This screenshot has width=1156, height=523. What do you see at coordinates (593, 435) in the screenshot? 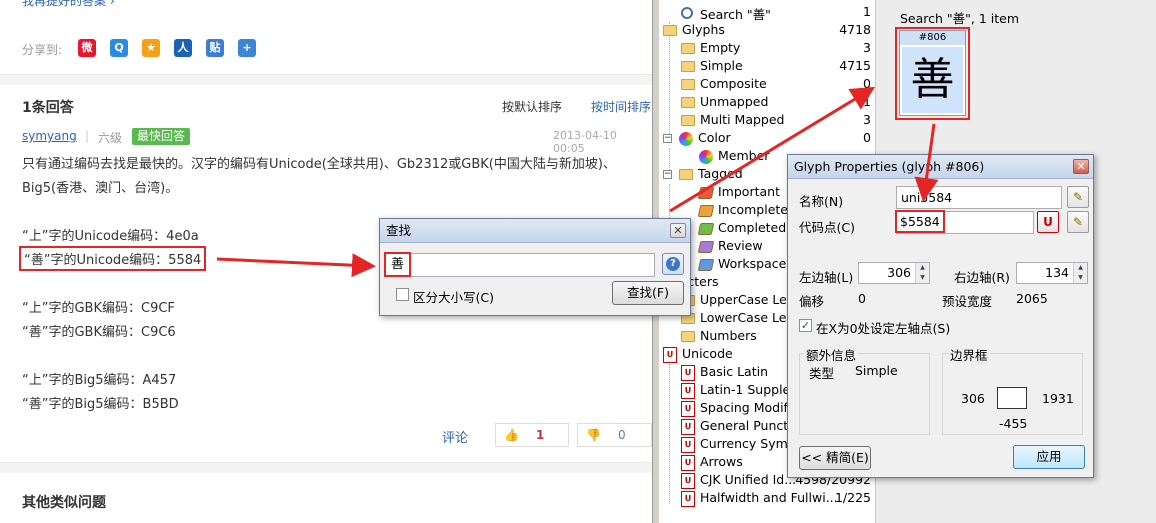
I see `thumbs-down-icon: 👎` at bounding box center [593, 435].